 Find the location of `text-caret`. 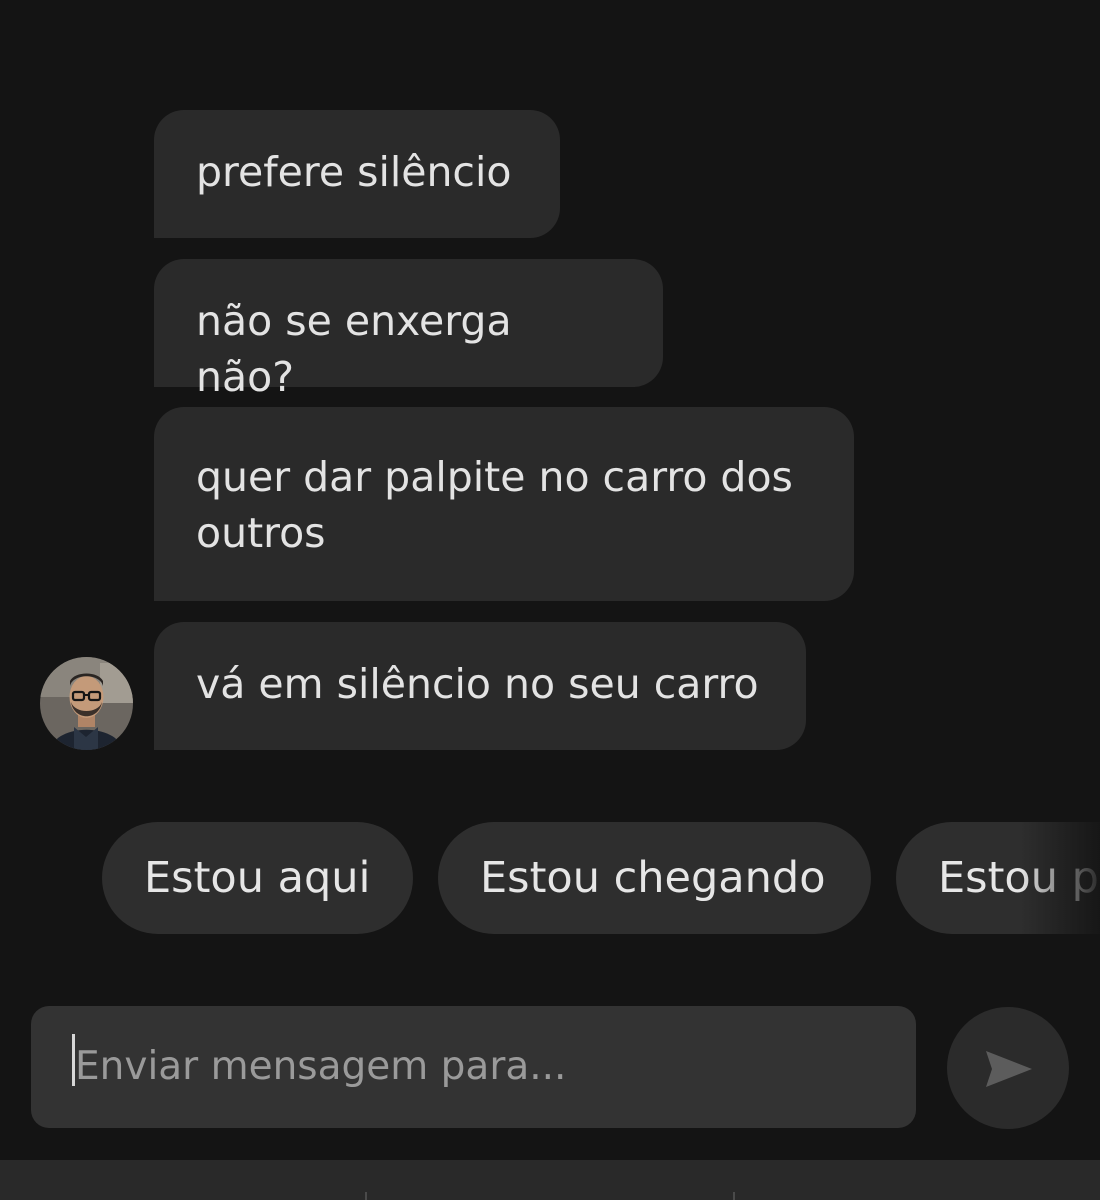

text-caret is located at coordinates (73, 1060).